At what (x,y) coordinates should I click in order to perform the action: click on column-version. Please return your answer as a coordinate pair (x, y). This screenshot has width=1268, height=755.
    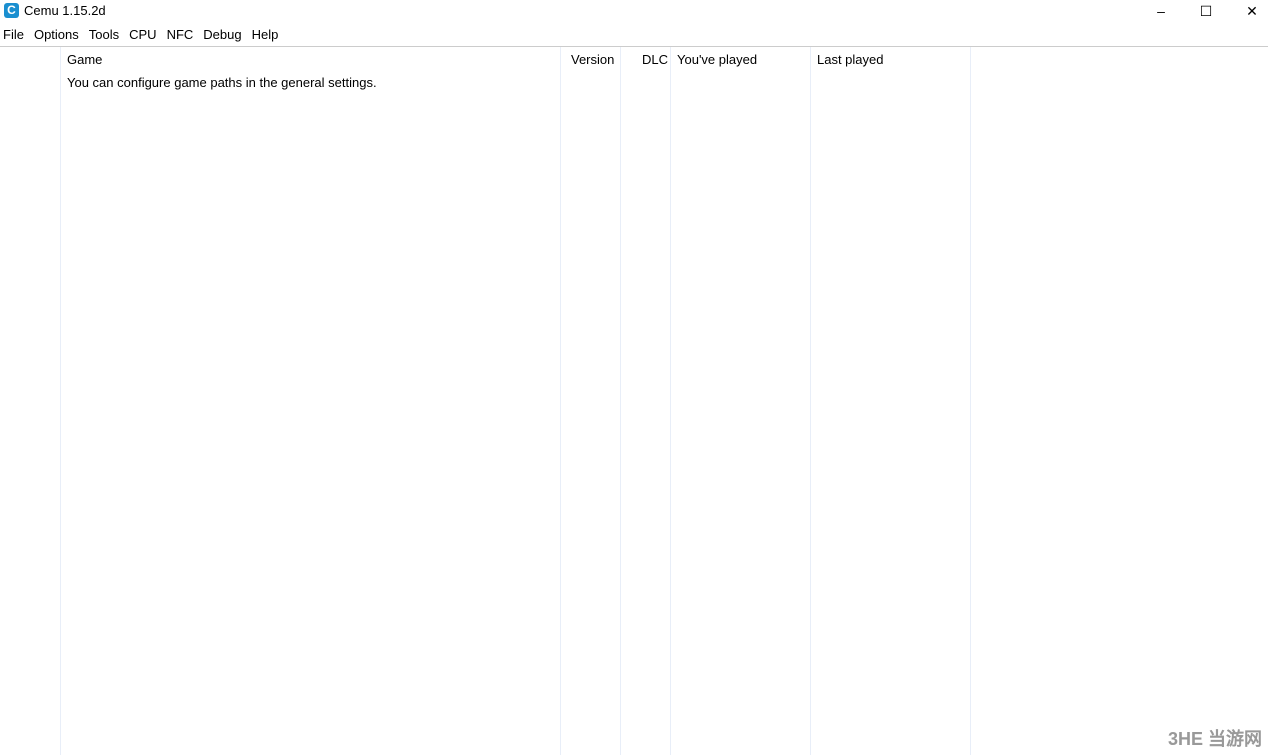
    Looking at the image, I should click on (591, 401).